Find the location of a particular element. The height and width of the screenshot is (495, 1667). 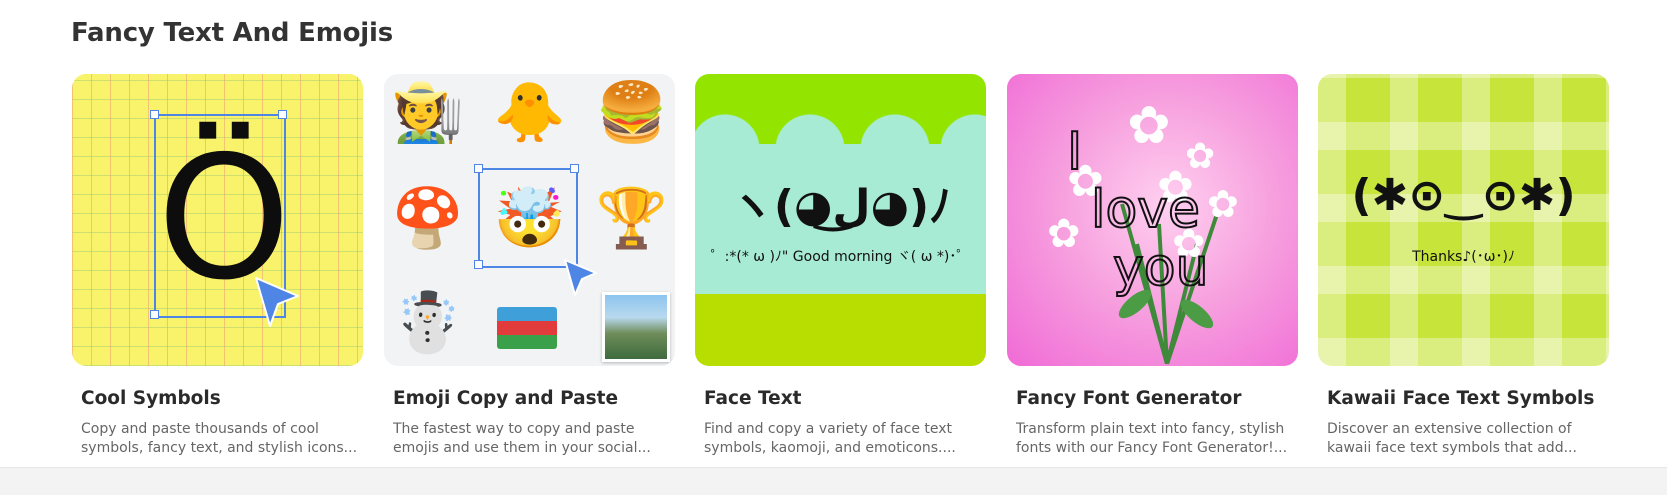

card-title: Kawaii Face Text Symbols is located at coordinates (1460, 398).